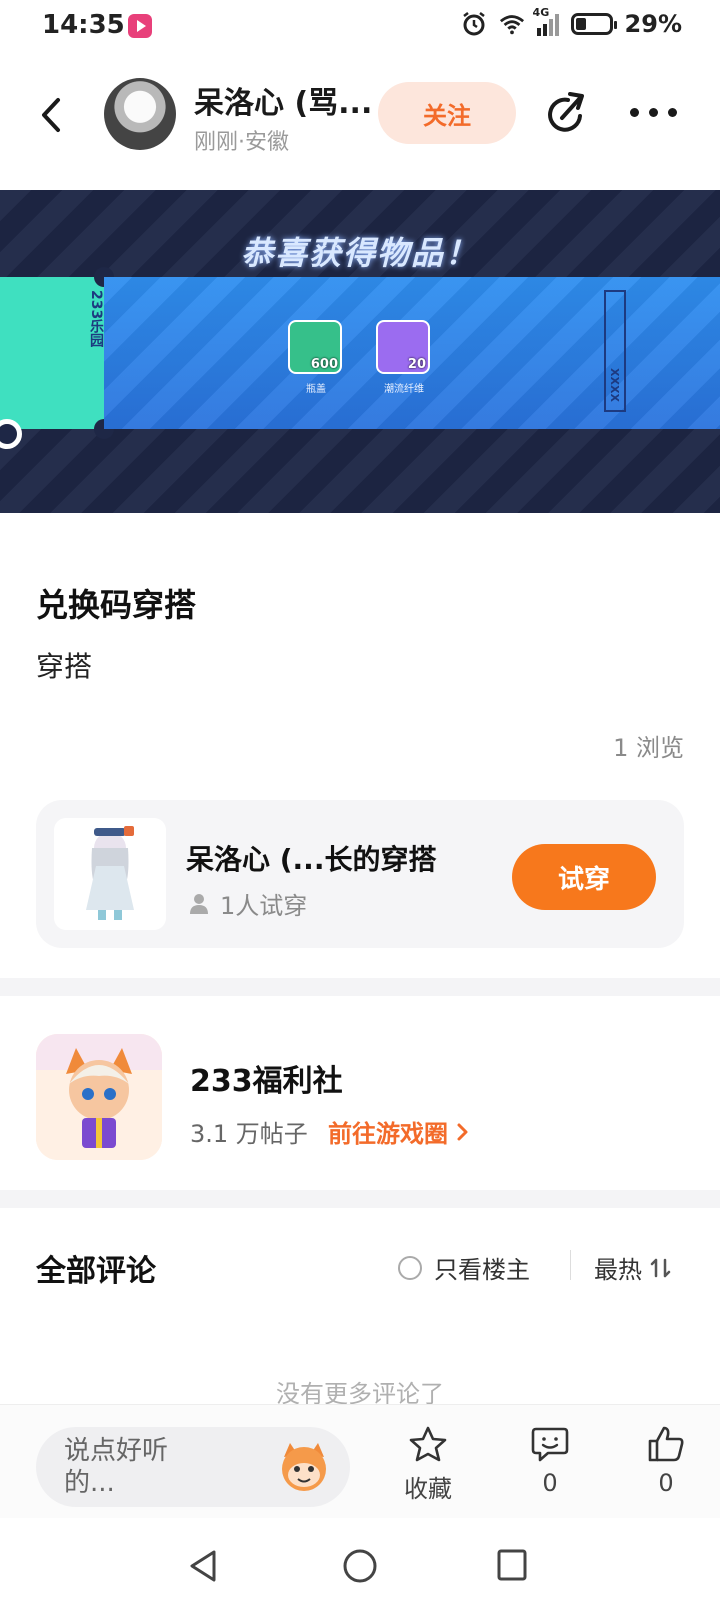  What do you see at coordinates (428, 1464) in the screenshot?
I see `favorite-button: 收藏` at bounding box center [428, 1464].